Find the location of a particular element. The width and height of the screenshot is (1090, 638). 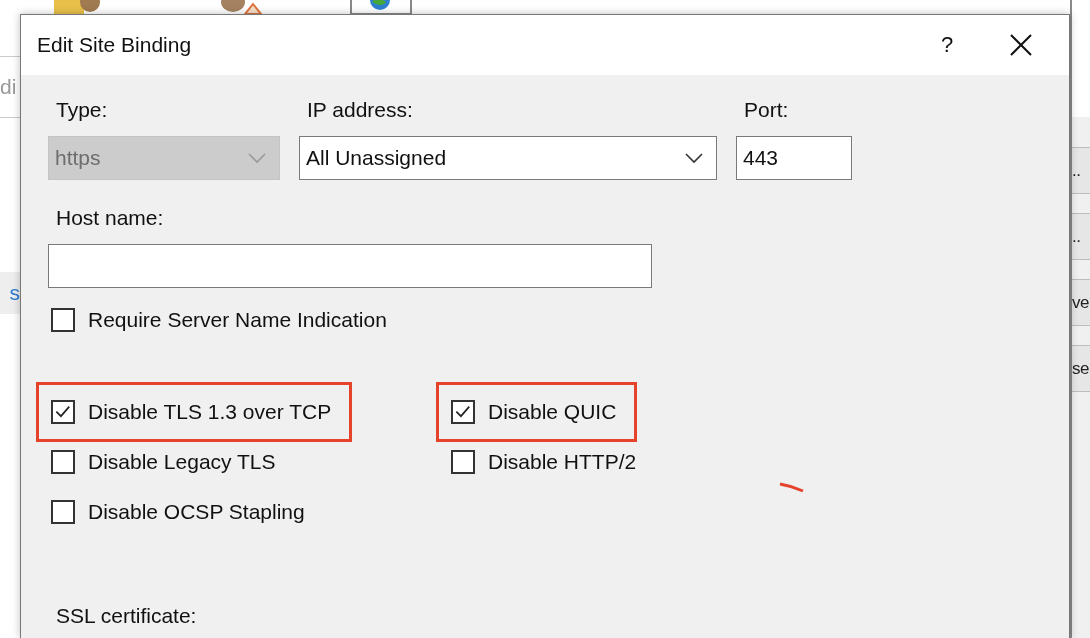

action-button: ve is located at coordinates (1081, 302).